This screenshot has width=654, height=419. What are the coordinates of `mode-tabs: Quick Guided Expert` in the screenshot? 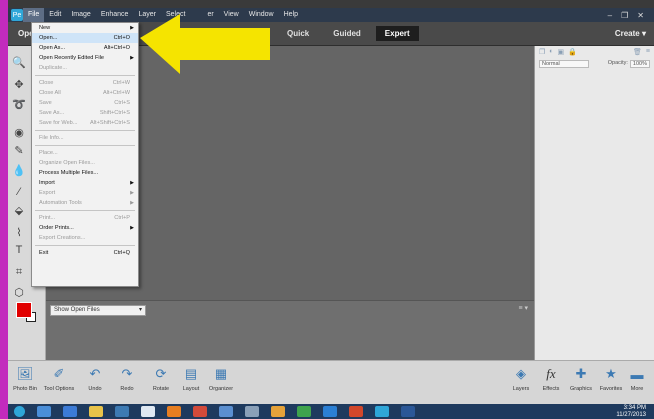 It's located at (348, 33).